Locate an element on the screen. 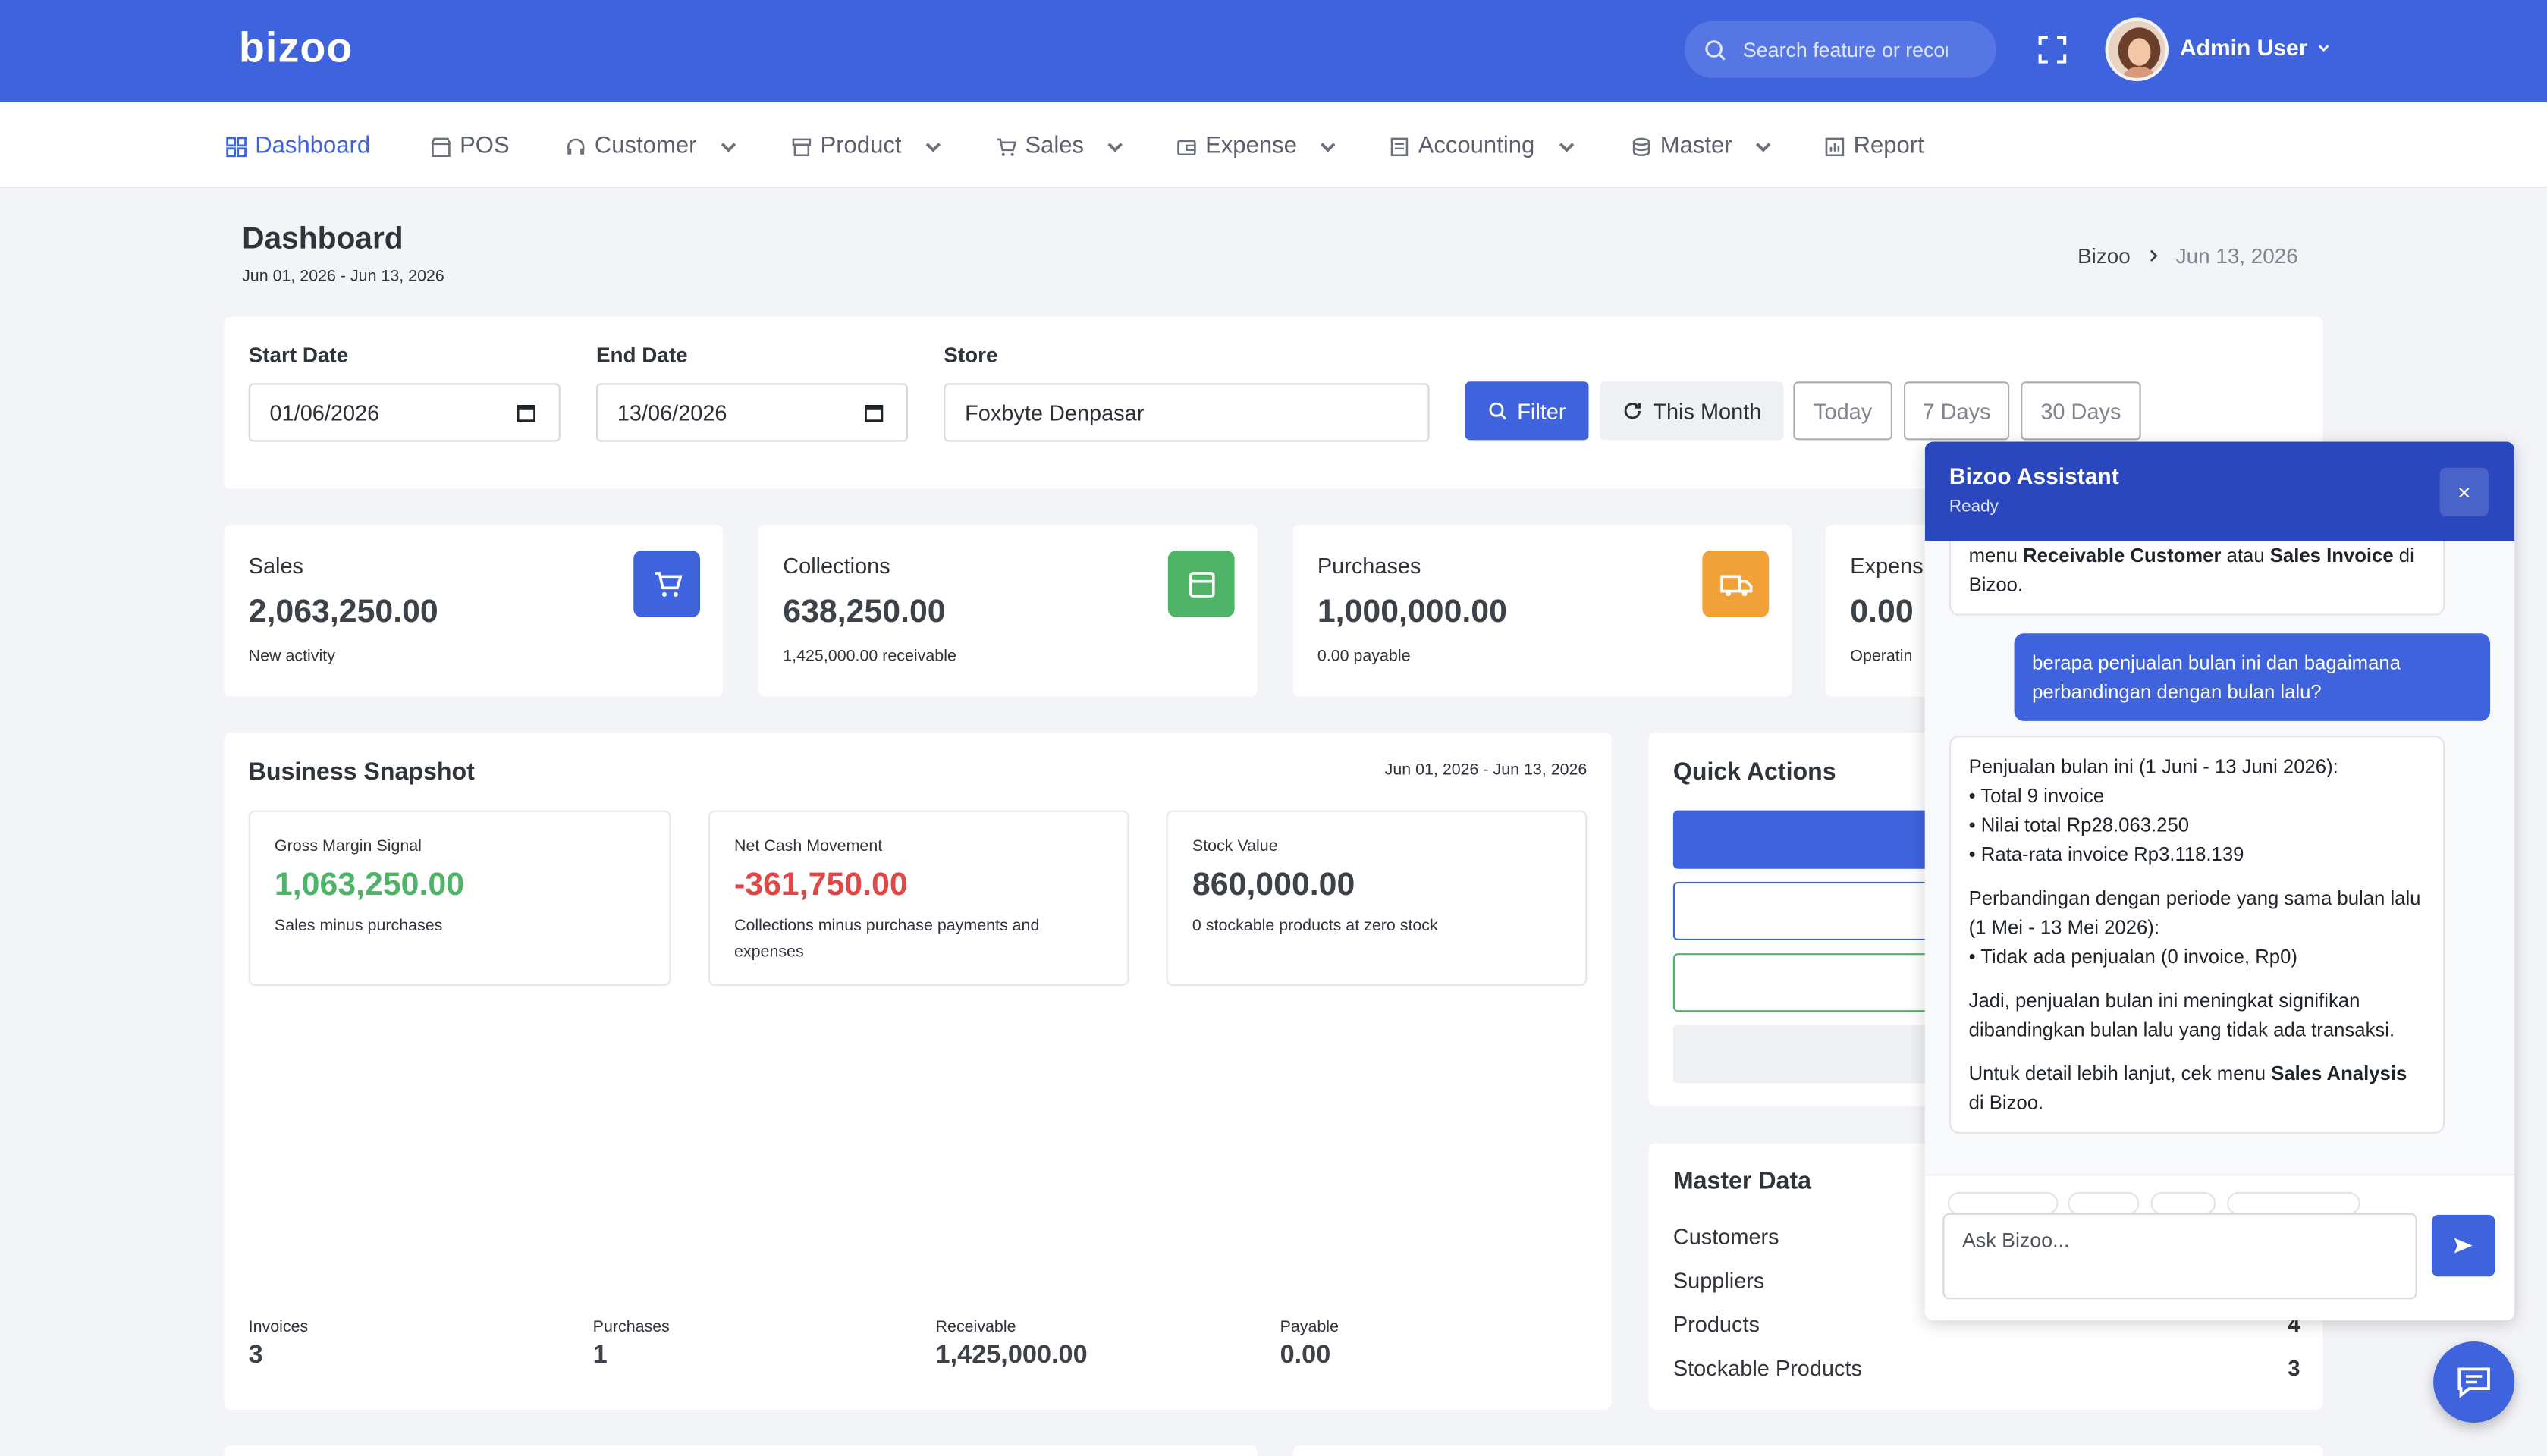 The width and height of the screenshot is (2547, 1456). nav-master: Master is located at coordinates (1703, 146).